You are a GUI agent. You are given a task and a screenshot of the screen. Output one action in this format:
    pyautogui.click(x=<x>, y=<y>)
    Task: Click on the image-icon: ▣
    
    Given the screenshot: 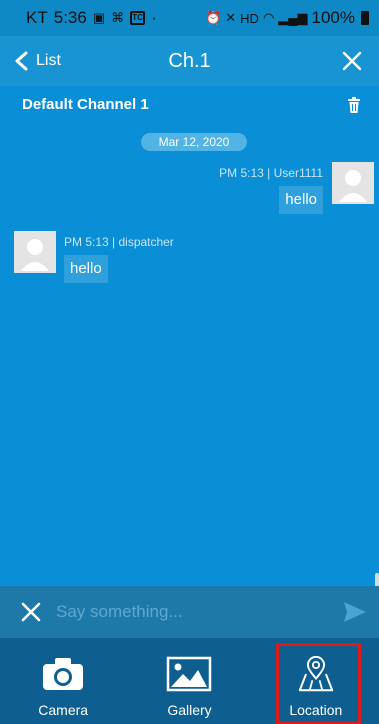 What is the action you would take?
    pyautogui.click(x=99, y=17)
    